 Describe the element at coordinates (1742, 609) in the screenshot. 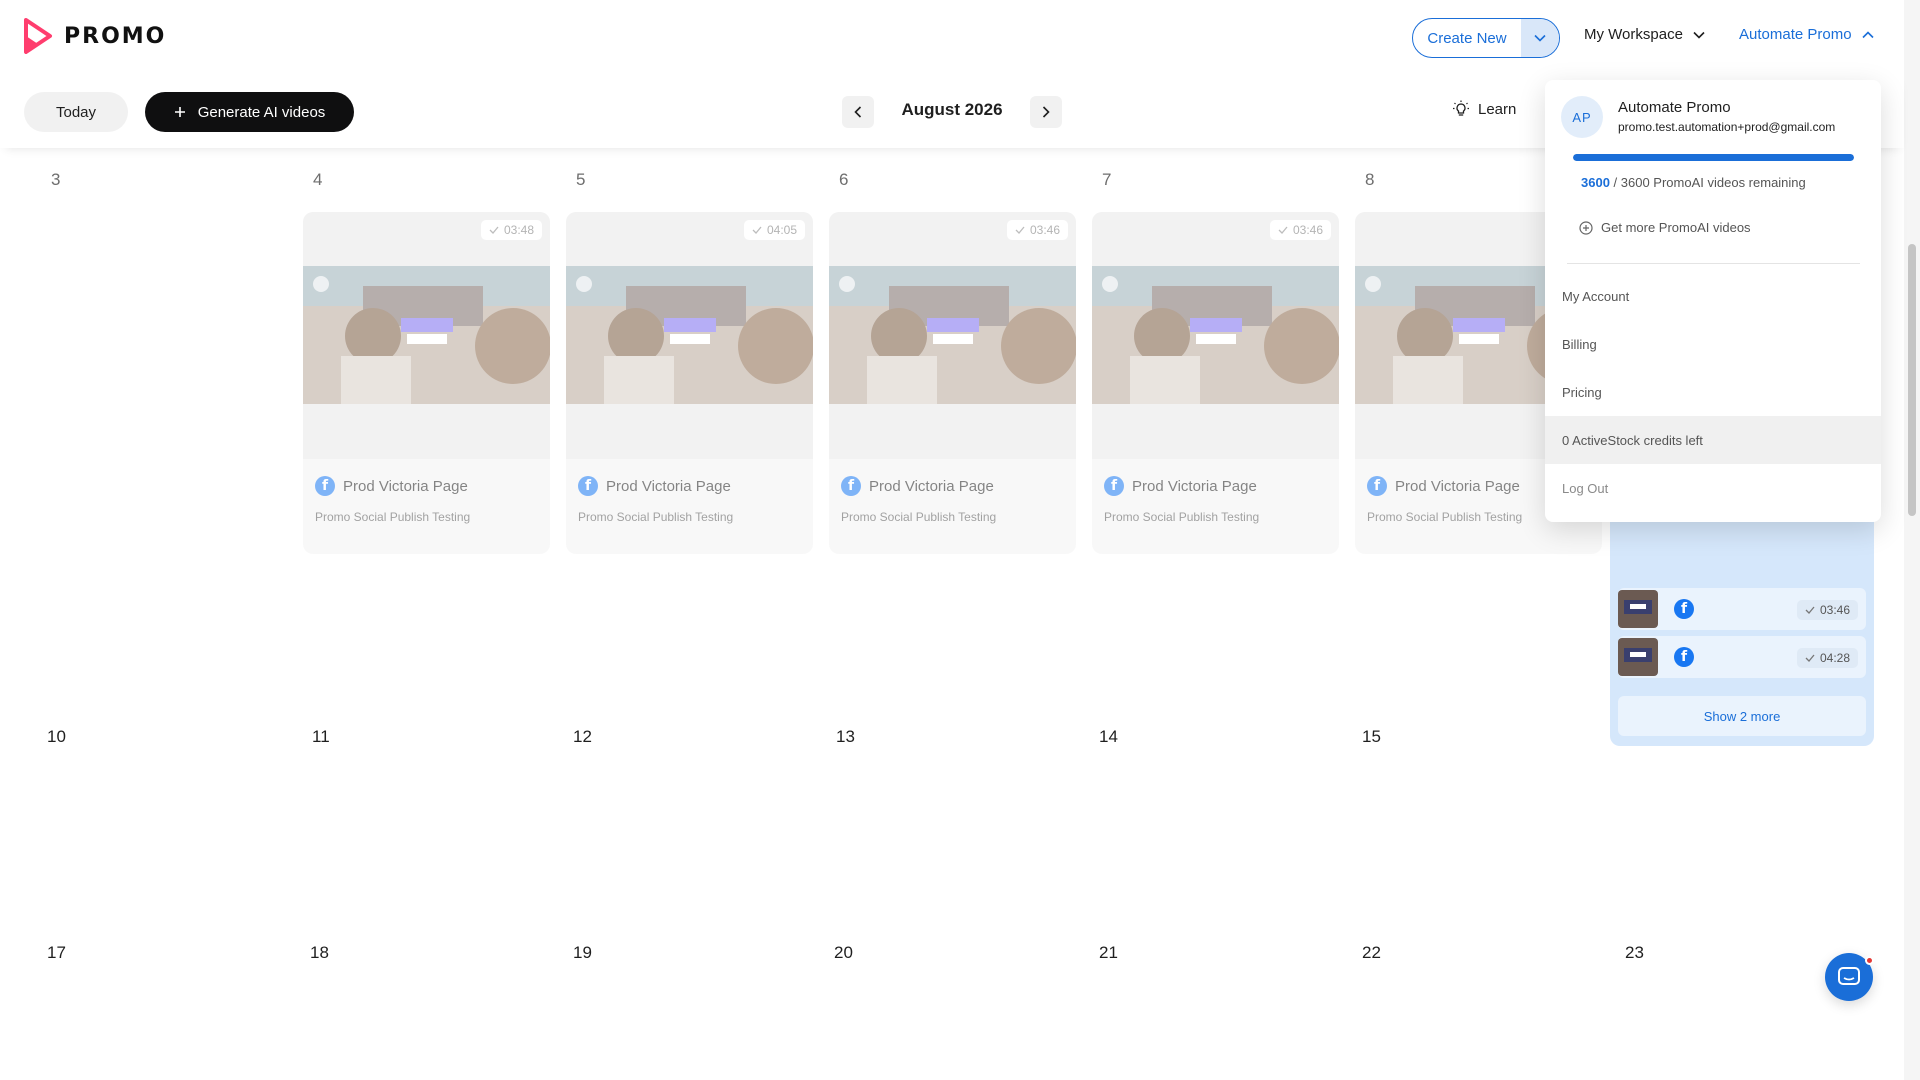

I see `mini-post-row: f 03:46` at that location.